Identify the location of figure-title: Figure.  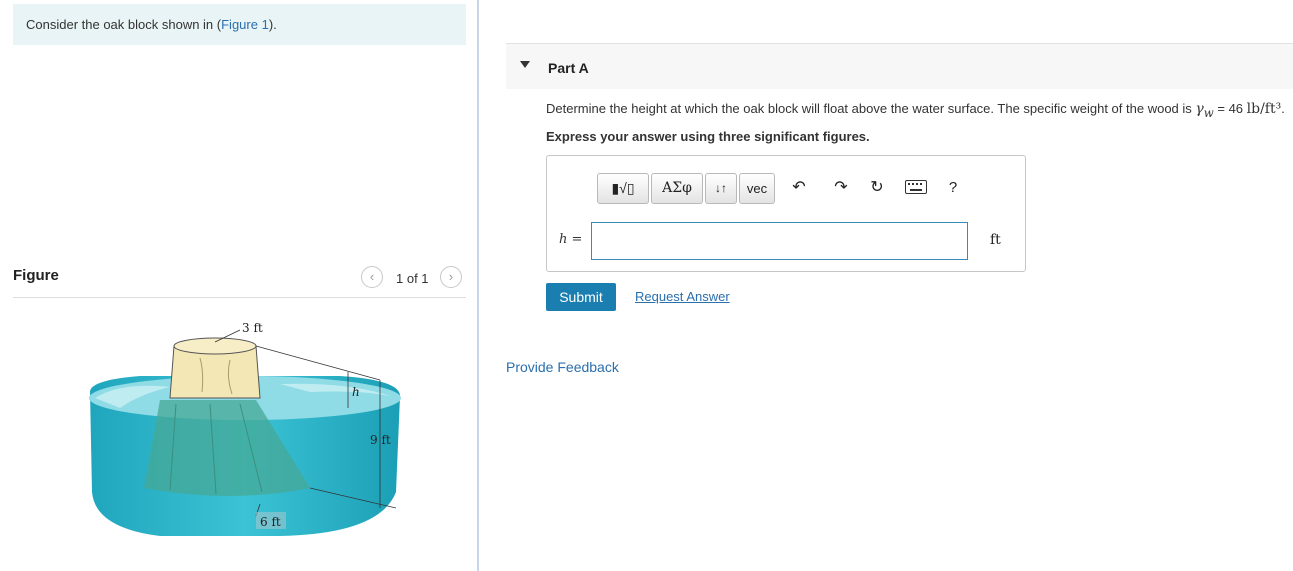
(36, 275).